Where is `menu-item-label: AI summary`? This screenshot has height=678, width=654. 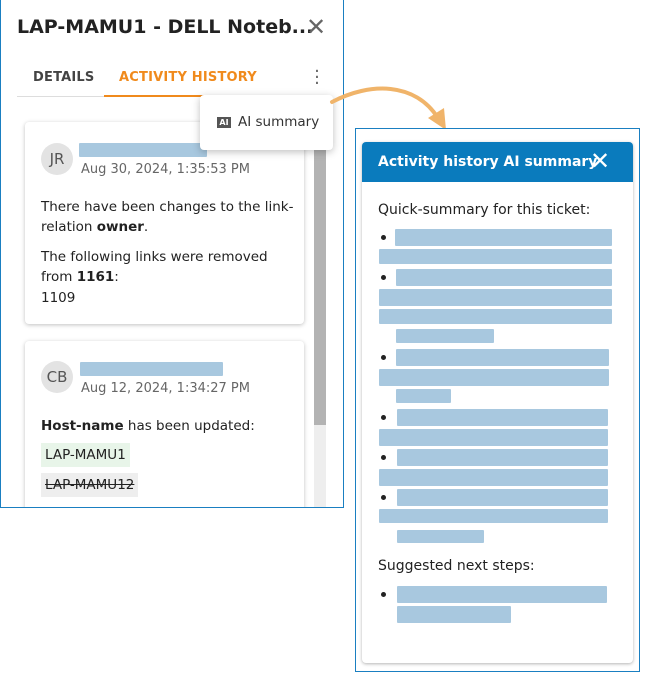 menu-item-label: AI summary is located at coordinates (279, 122).